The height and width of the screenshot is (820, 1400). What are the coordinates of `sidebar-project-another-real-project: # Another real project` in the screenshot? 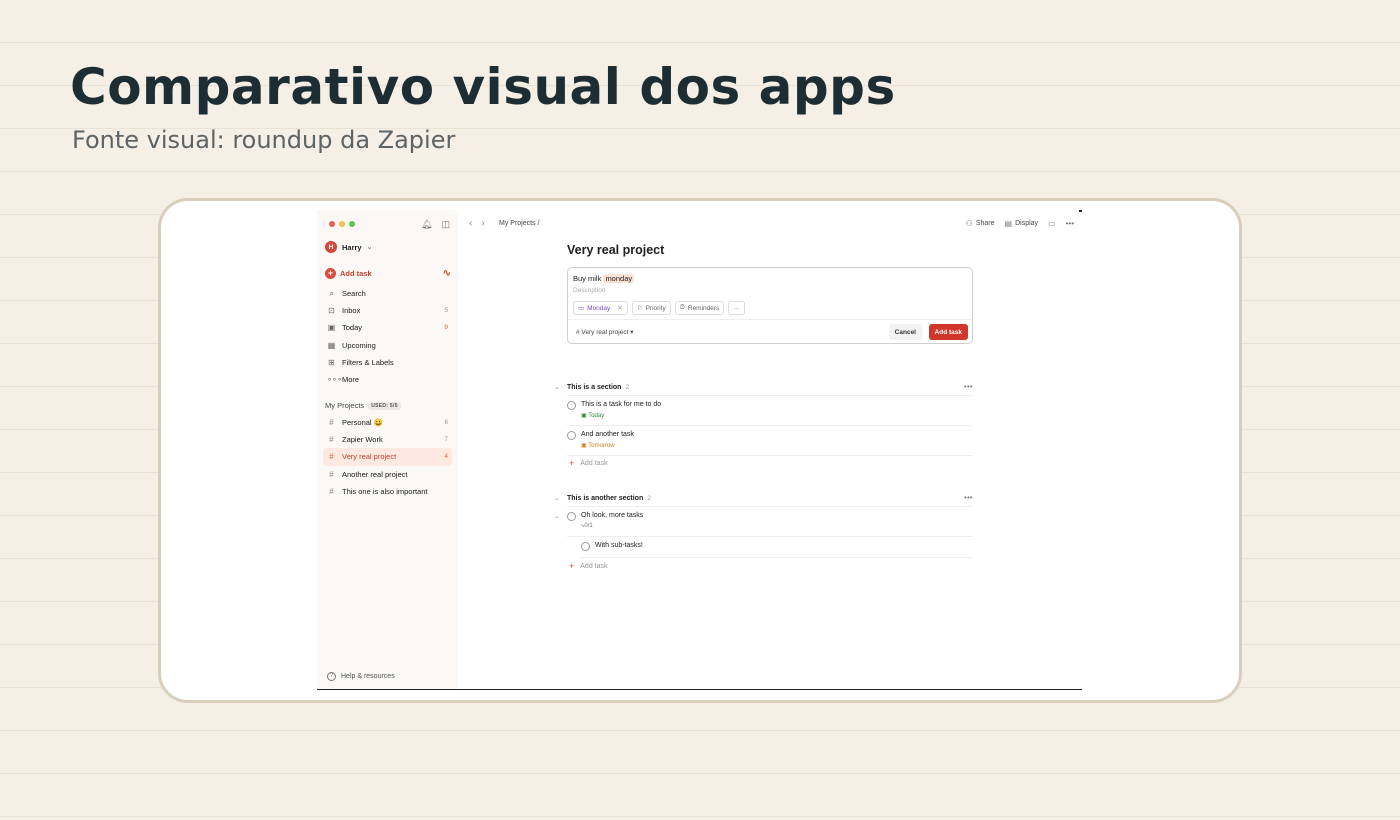 It's located at (387, 474).